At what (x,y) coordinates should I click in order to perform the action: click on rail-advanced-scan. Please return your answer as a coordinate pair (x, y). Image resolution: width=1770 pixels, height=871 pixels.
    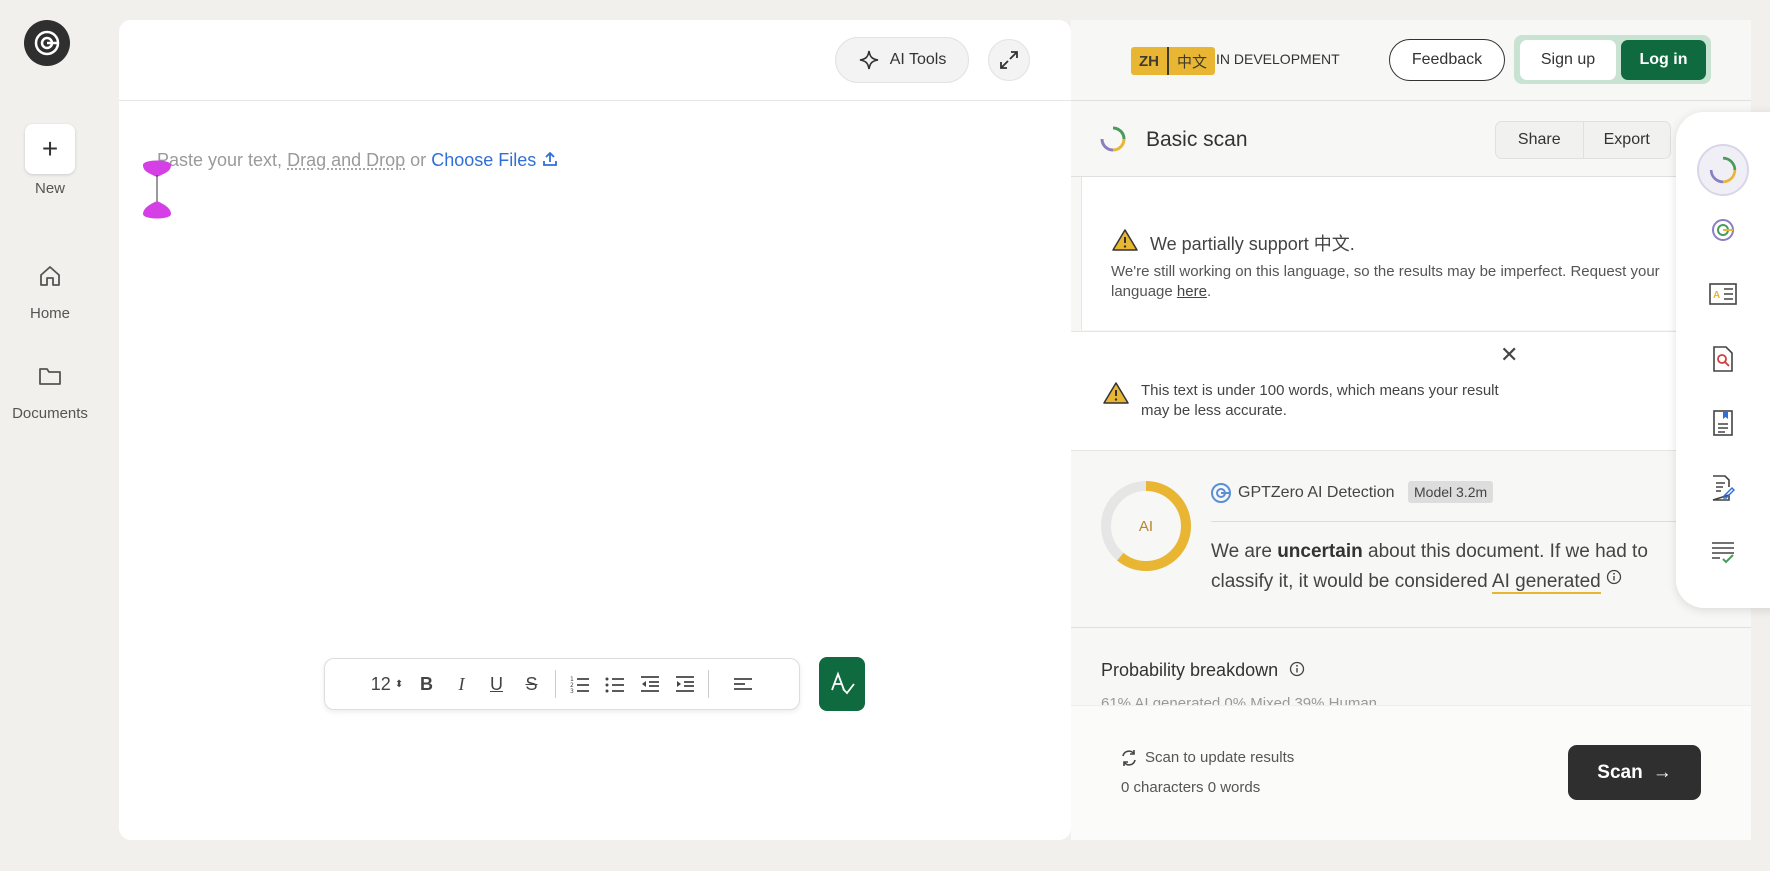
    Looking at the image, I should click on (1723, 230).